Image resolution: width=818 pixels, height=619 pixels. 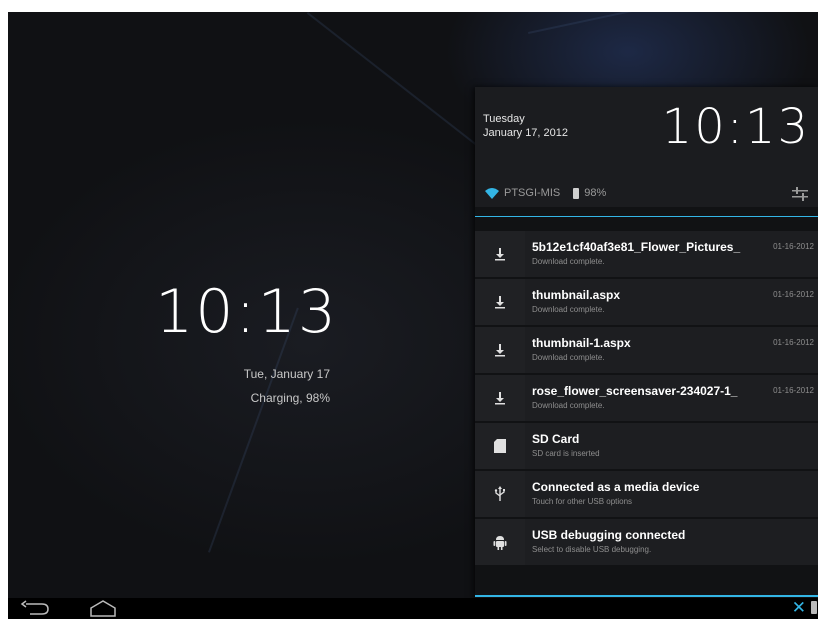 What do you see at coordinates (735, 127) in the screenshot?
I see `header-clock: 10:13` at bounding box center [735, 127].